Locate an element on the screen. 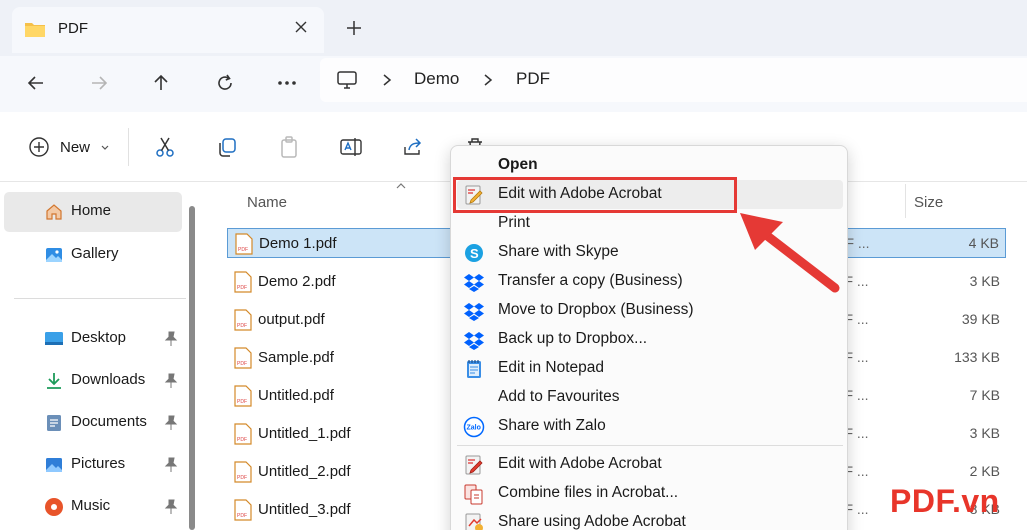 This screenshot has width=1027, height=530. acrobat-share-icon is located at coordinates (474, 521).